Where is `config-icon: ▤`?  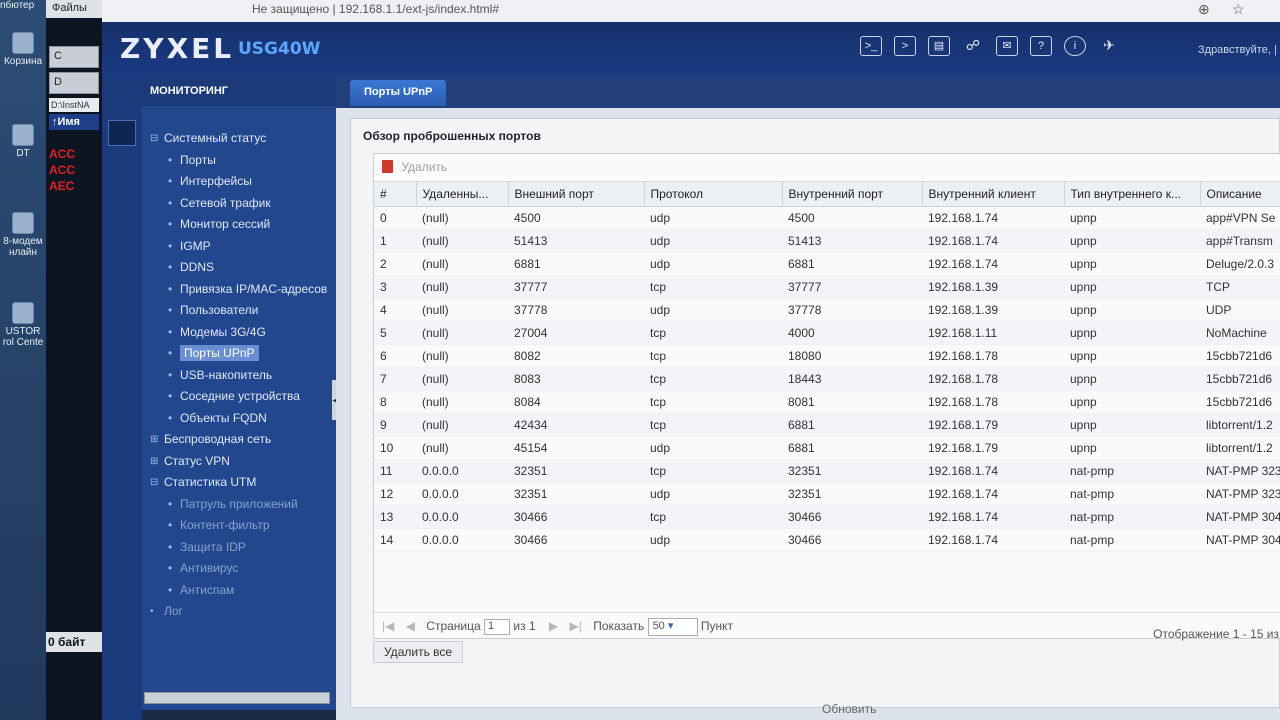 config-icon: ▤ is located at coordinates (939, 46).